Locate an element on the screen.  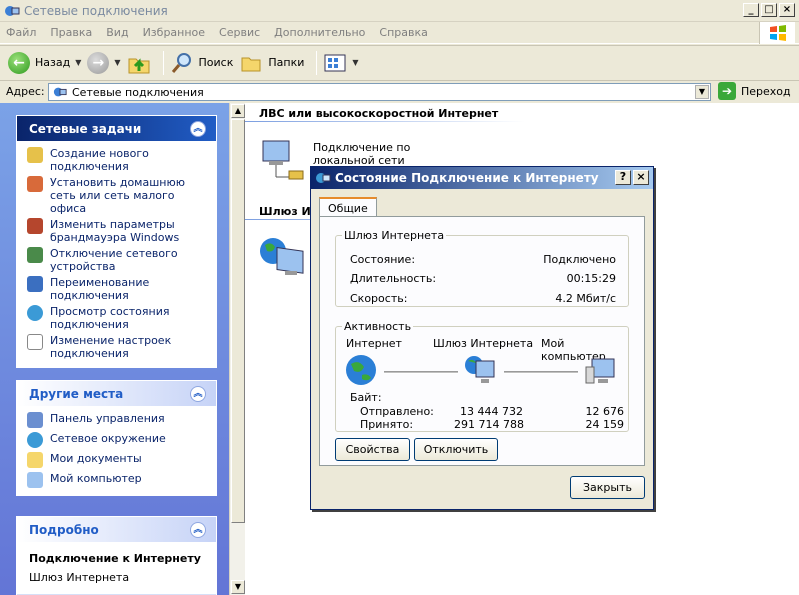
lan-connection-label: Подключение по локальной сети is located at coordinates (393, 154).